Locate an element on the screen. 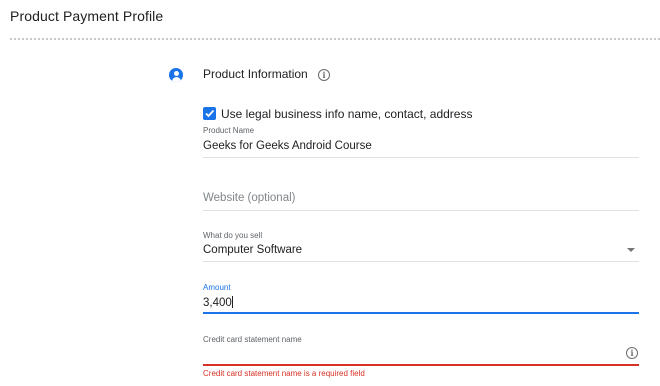  section-title: Product Information is located at coordinates (255, 74).